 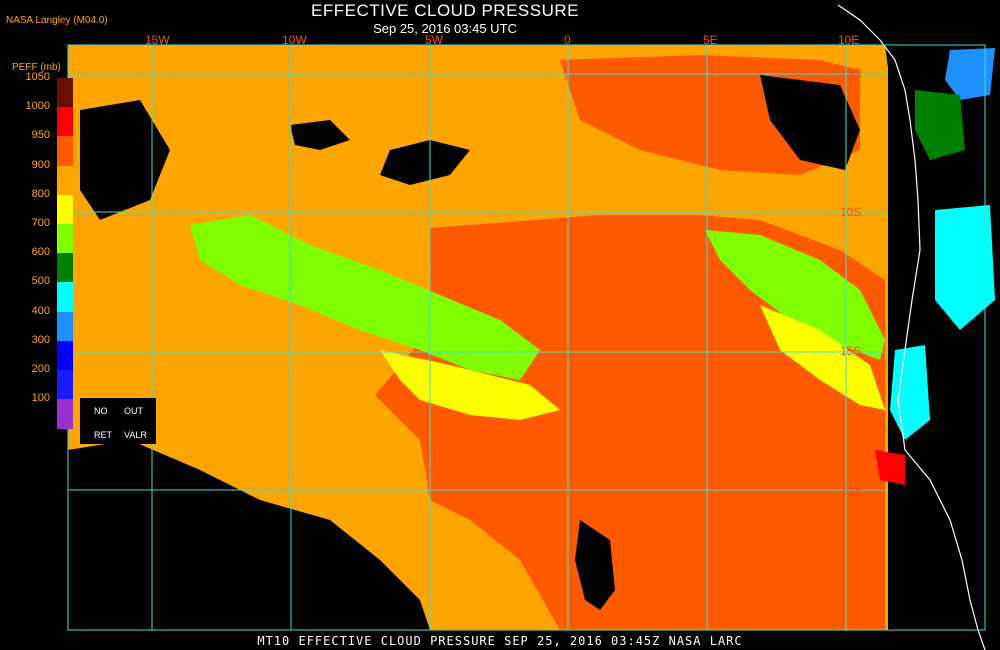 What do you see at coordinates (40, 369) in the screenshot?
I see `colorbar-tick-label: 200` at bounding box center [40, 369].